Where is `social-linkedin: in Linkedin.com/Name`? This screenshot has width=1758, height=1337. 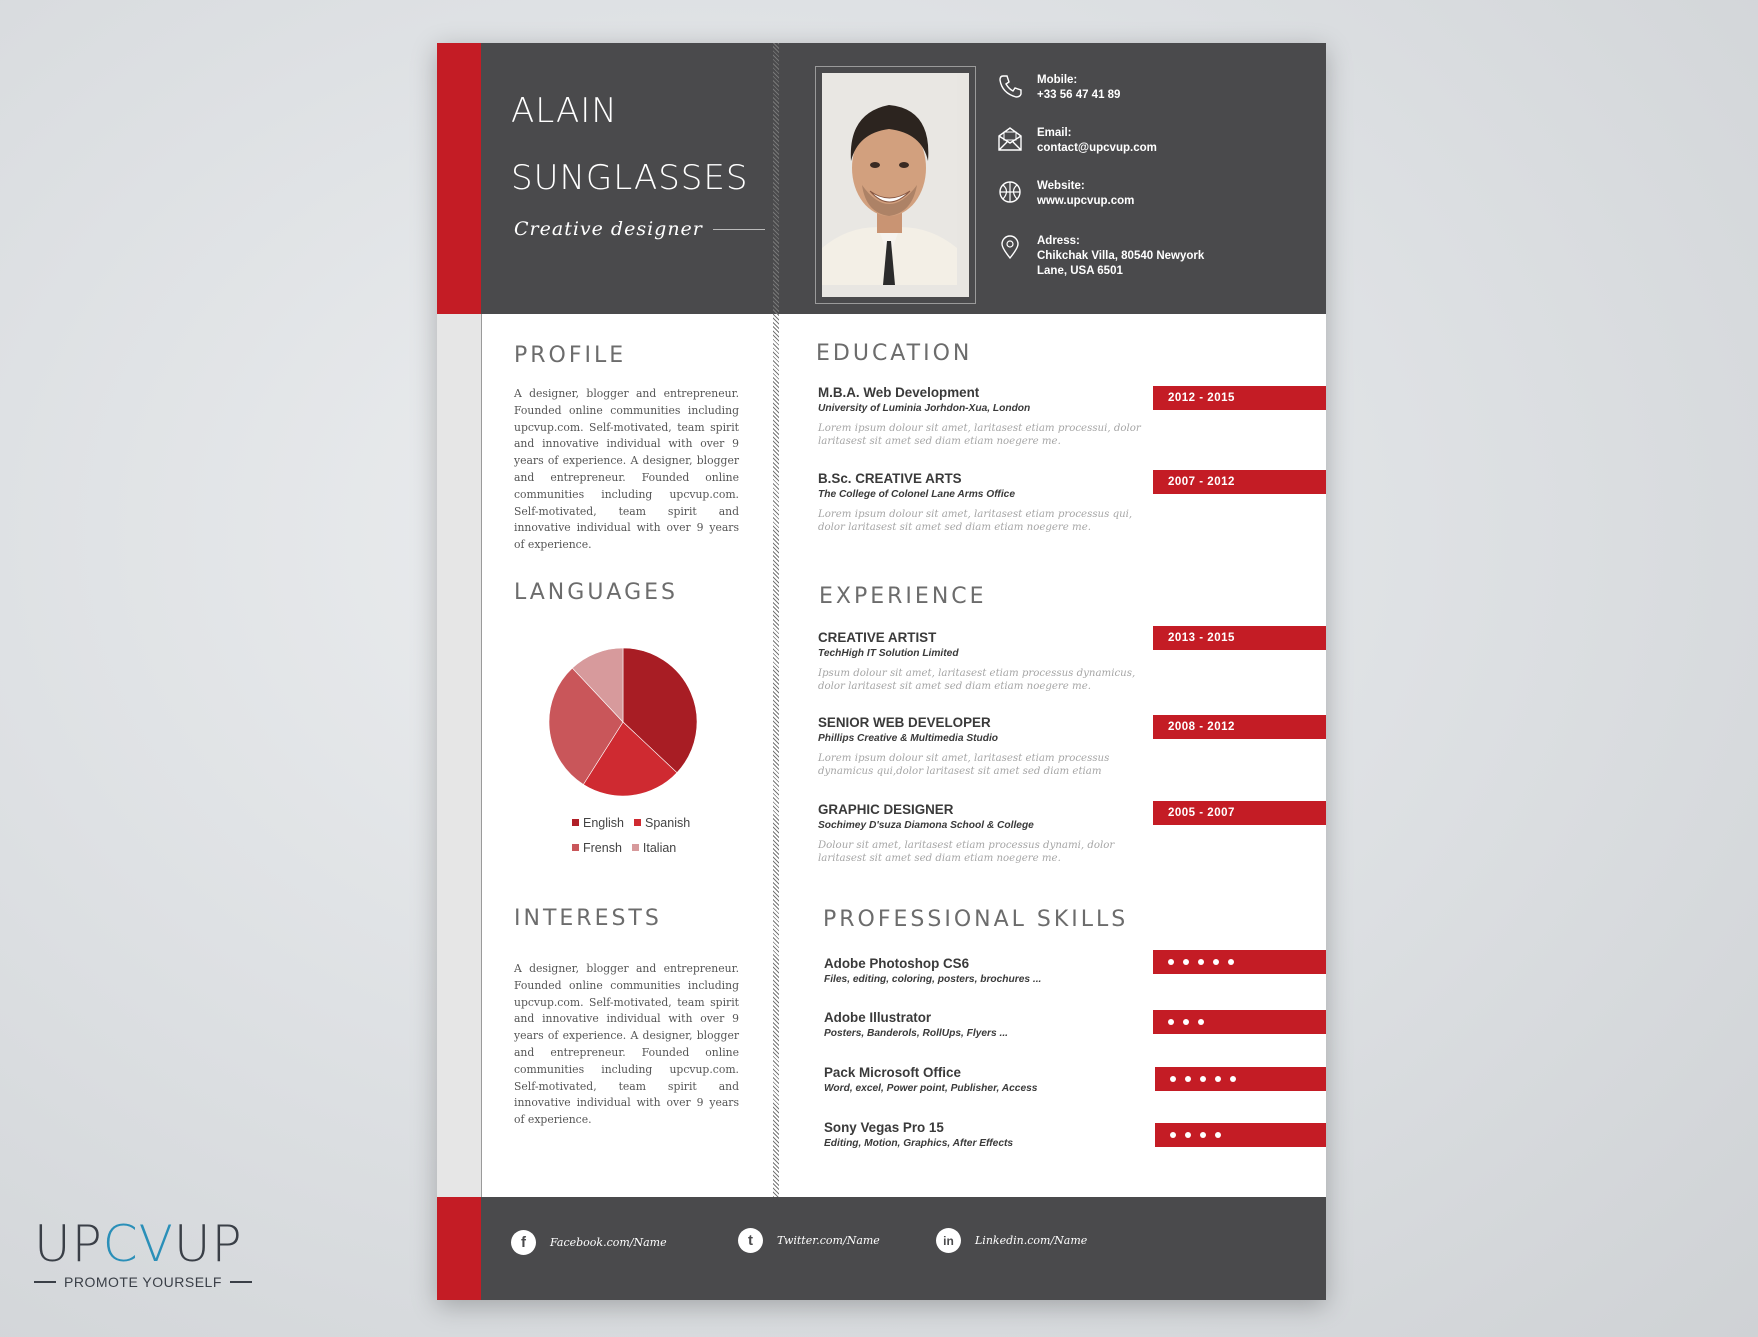 social-linkedin: in Linkedin.com/Name is located at coordinates (1011, 1240).